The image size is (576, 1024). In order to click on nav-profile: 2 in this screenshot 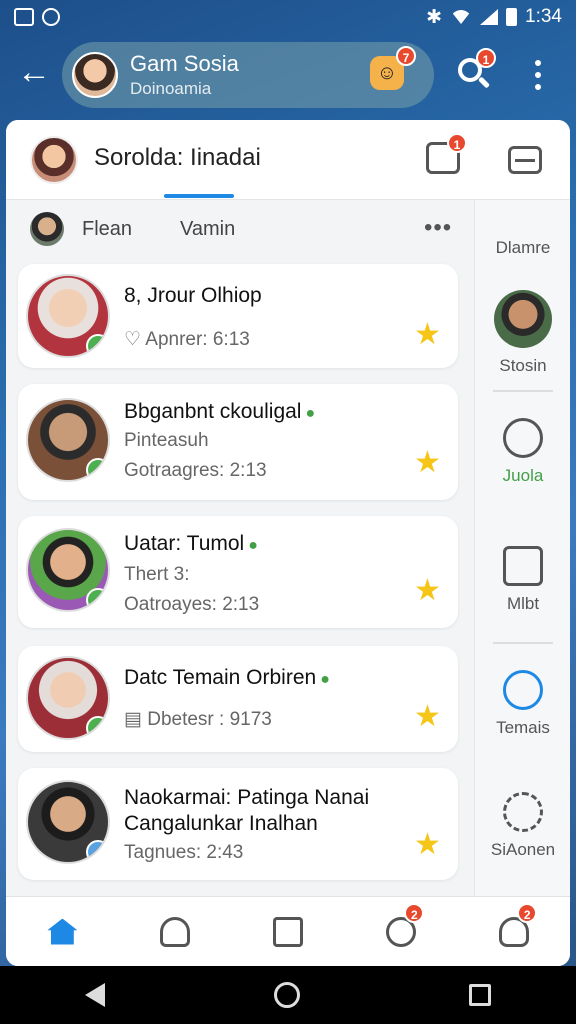, I will do `click(513, 931)`.